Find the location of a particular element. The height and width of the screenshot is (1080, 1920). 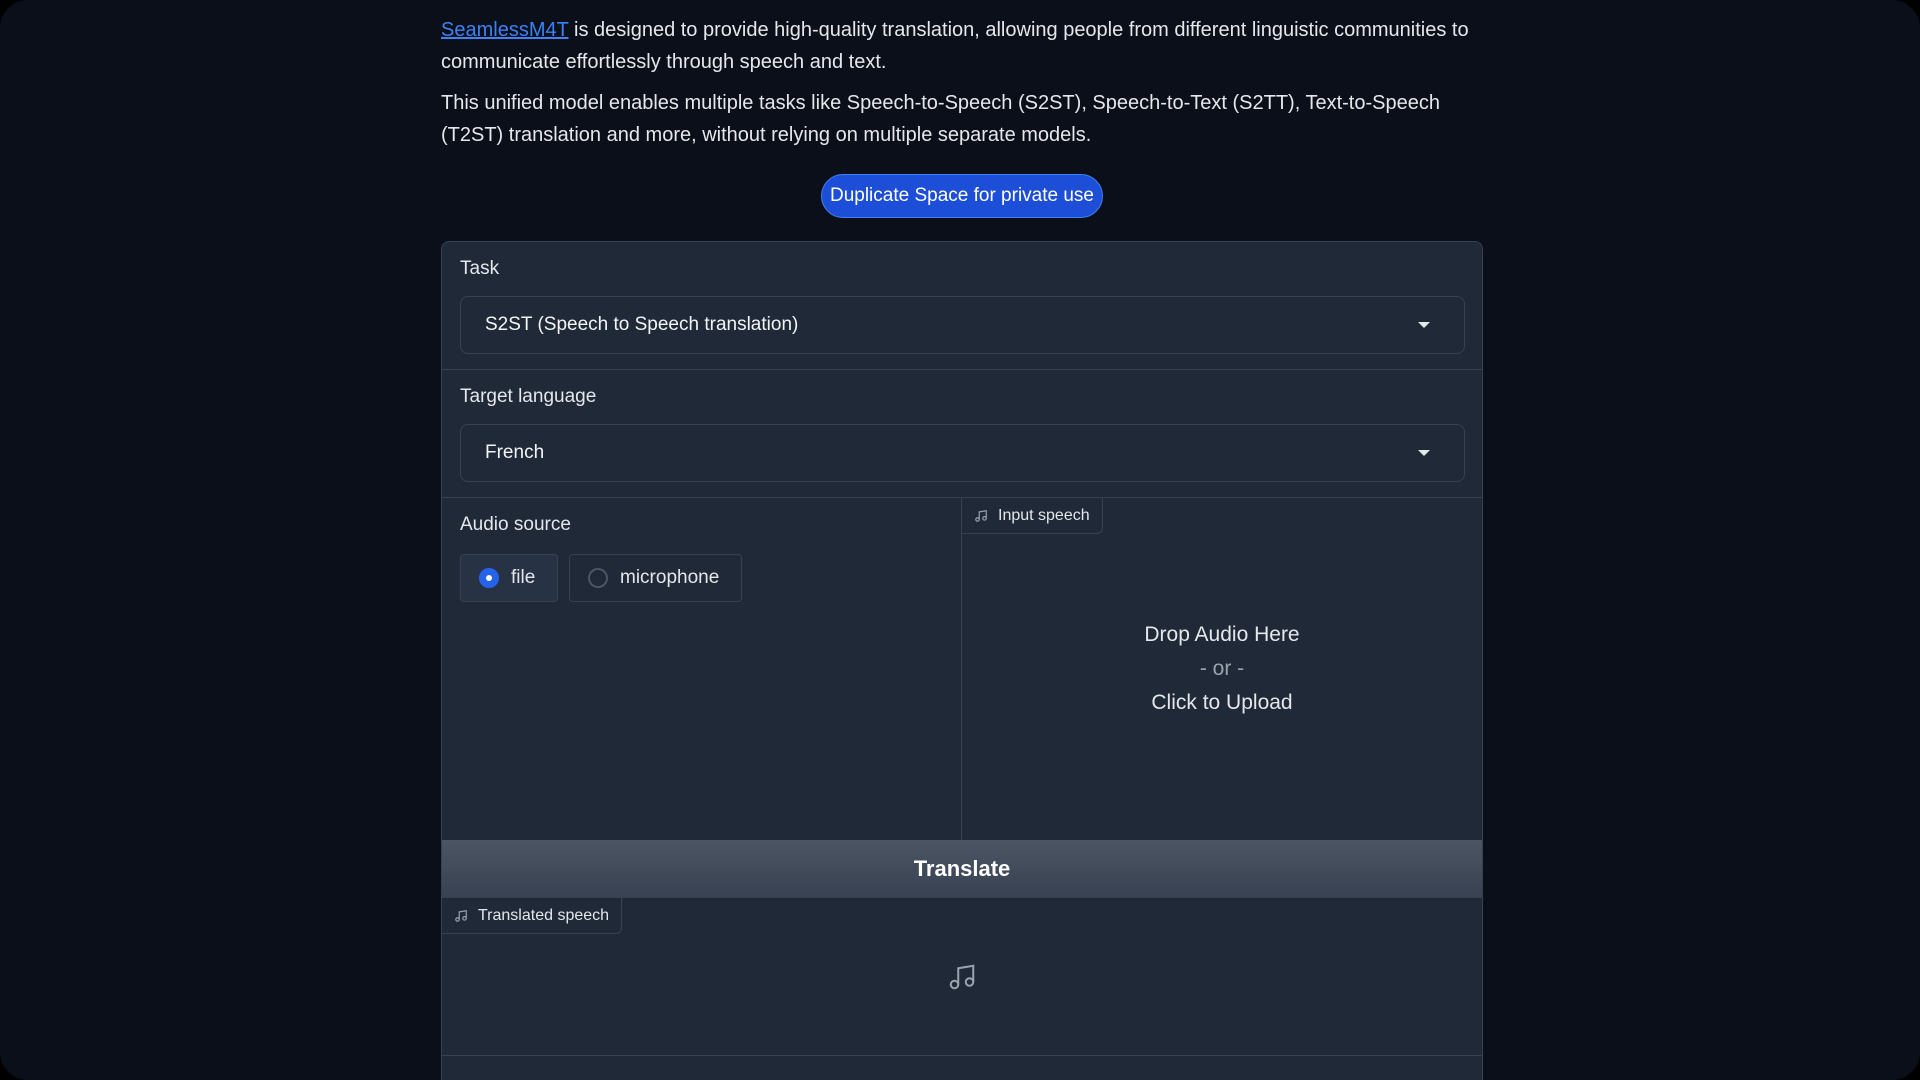

target-language-block: Target language French is located at coordinates (962, 434).